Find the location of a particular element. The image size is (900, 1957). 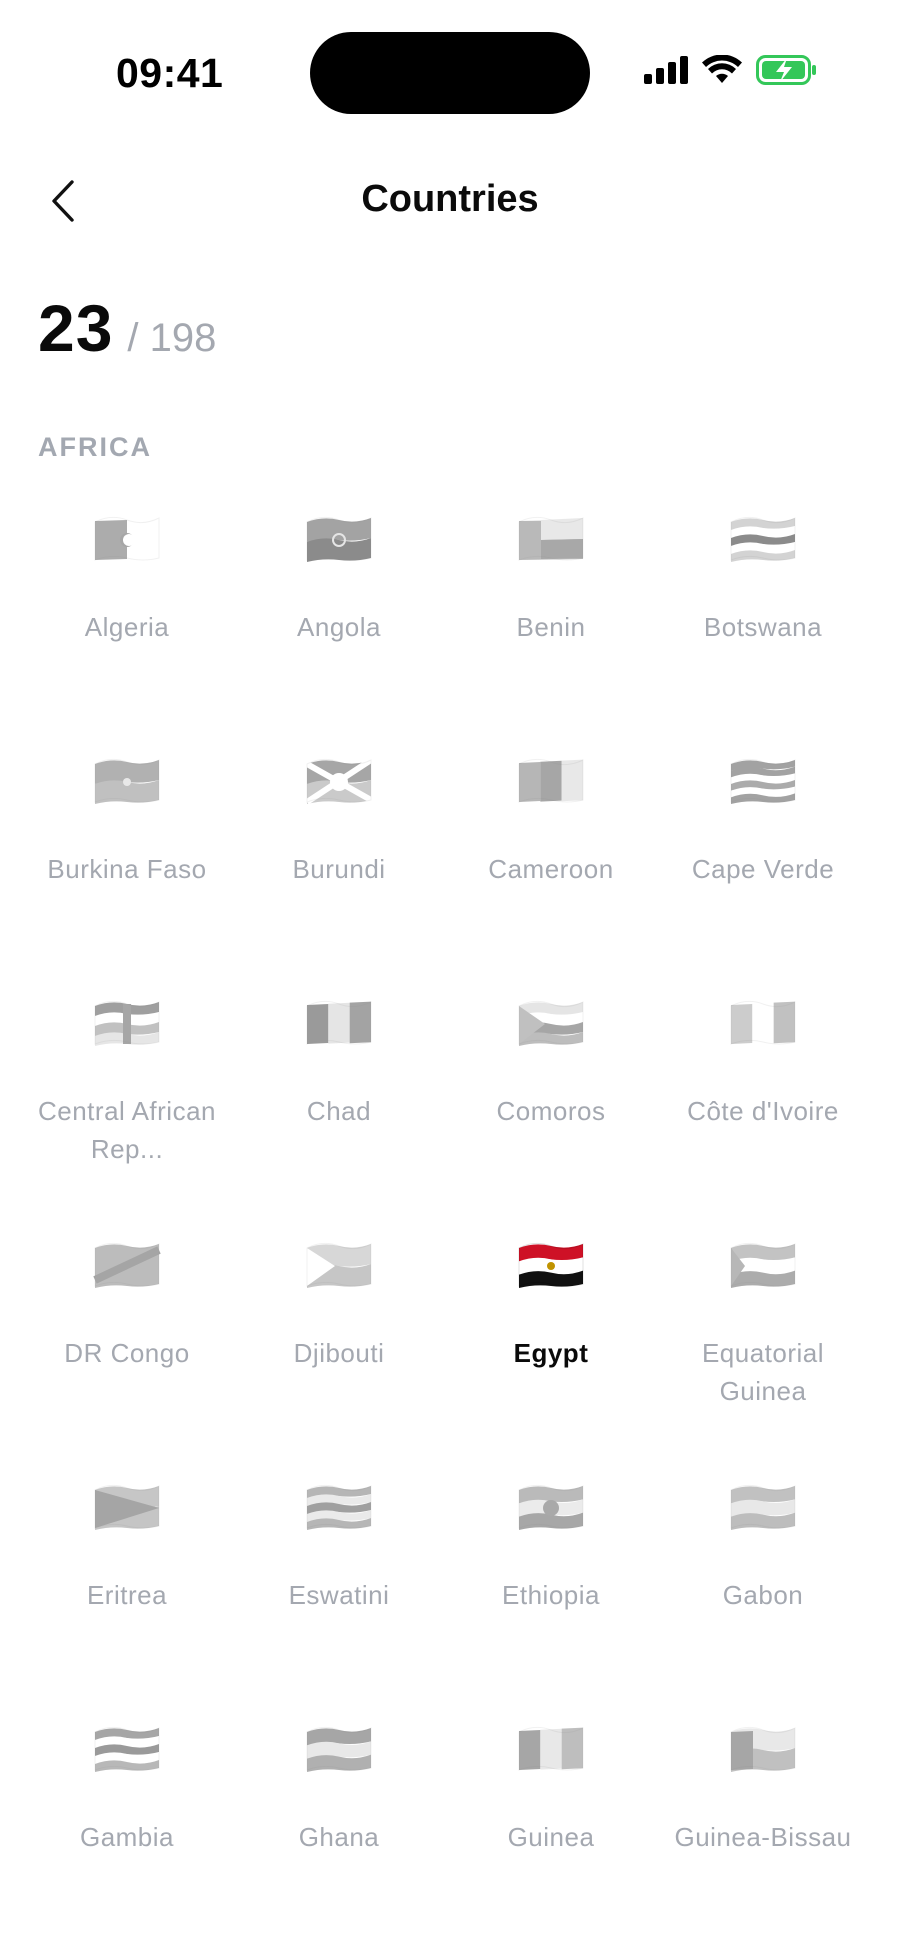

country-name: Djibouti is located at coordinates (339, 1353).